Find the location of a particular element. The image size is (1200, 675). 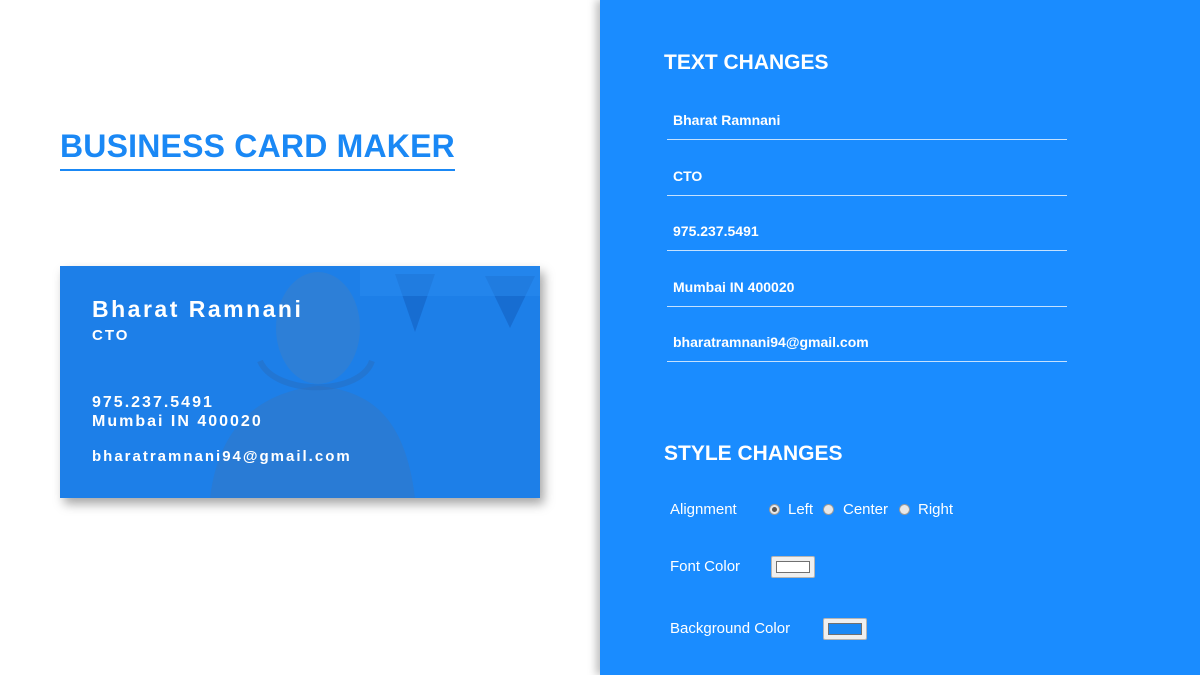

text-changes-heading: TEXT CHANGES is located at coordinates (746, 62).